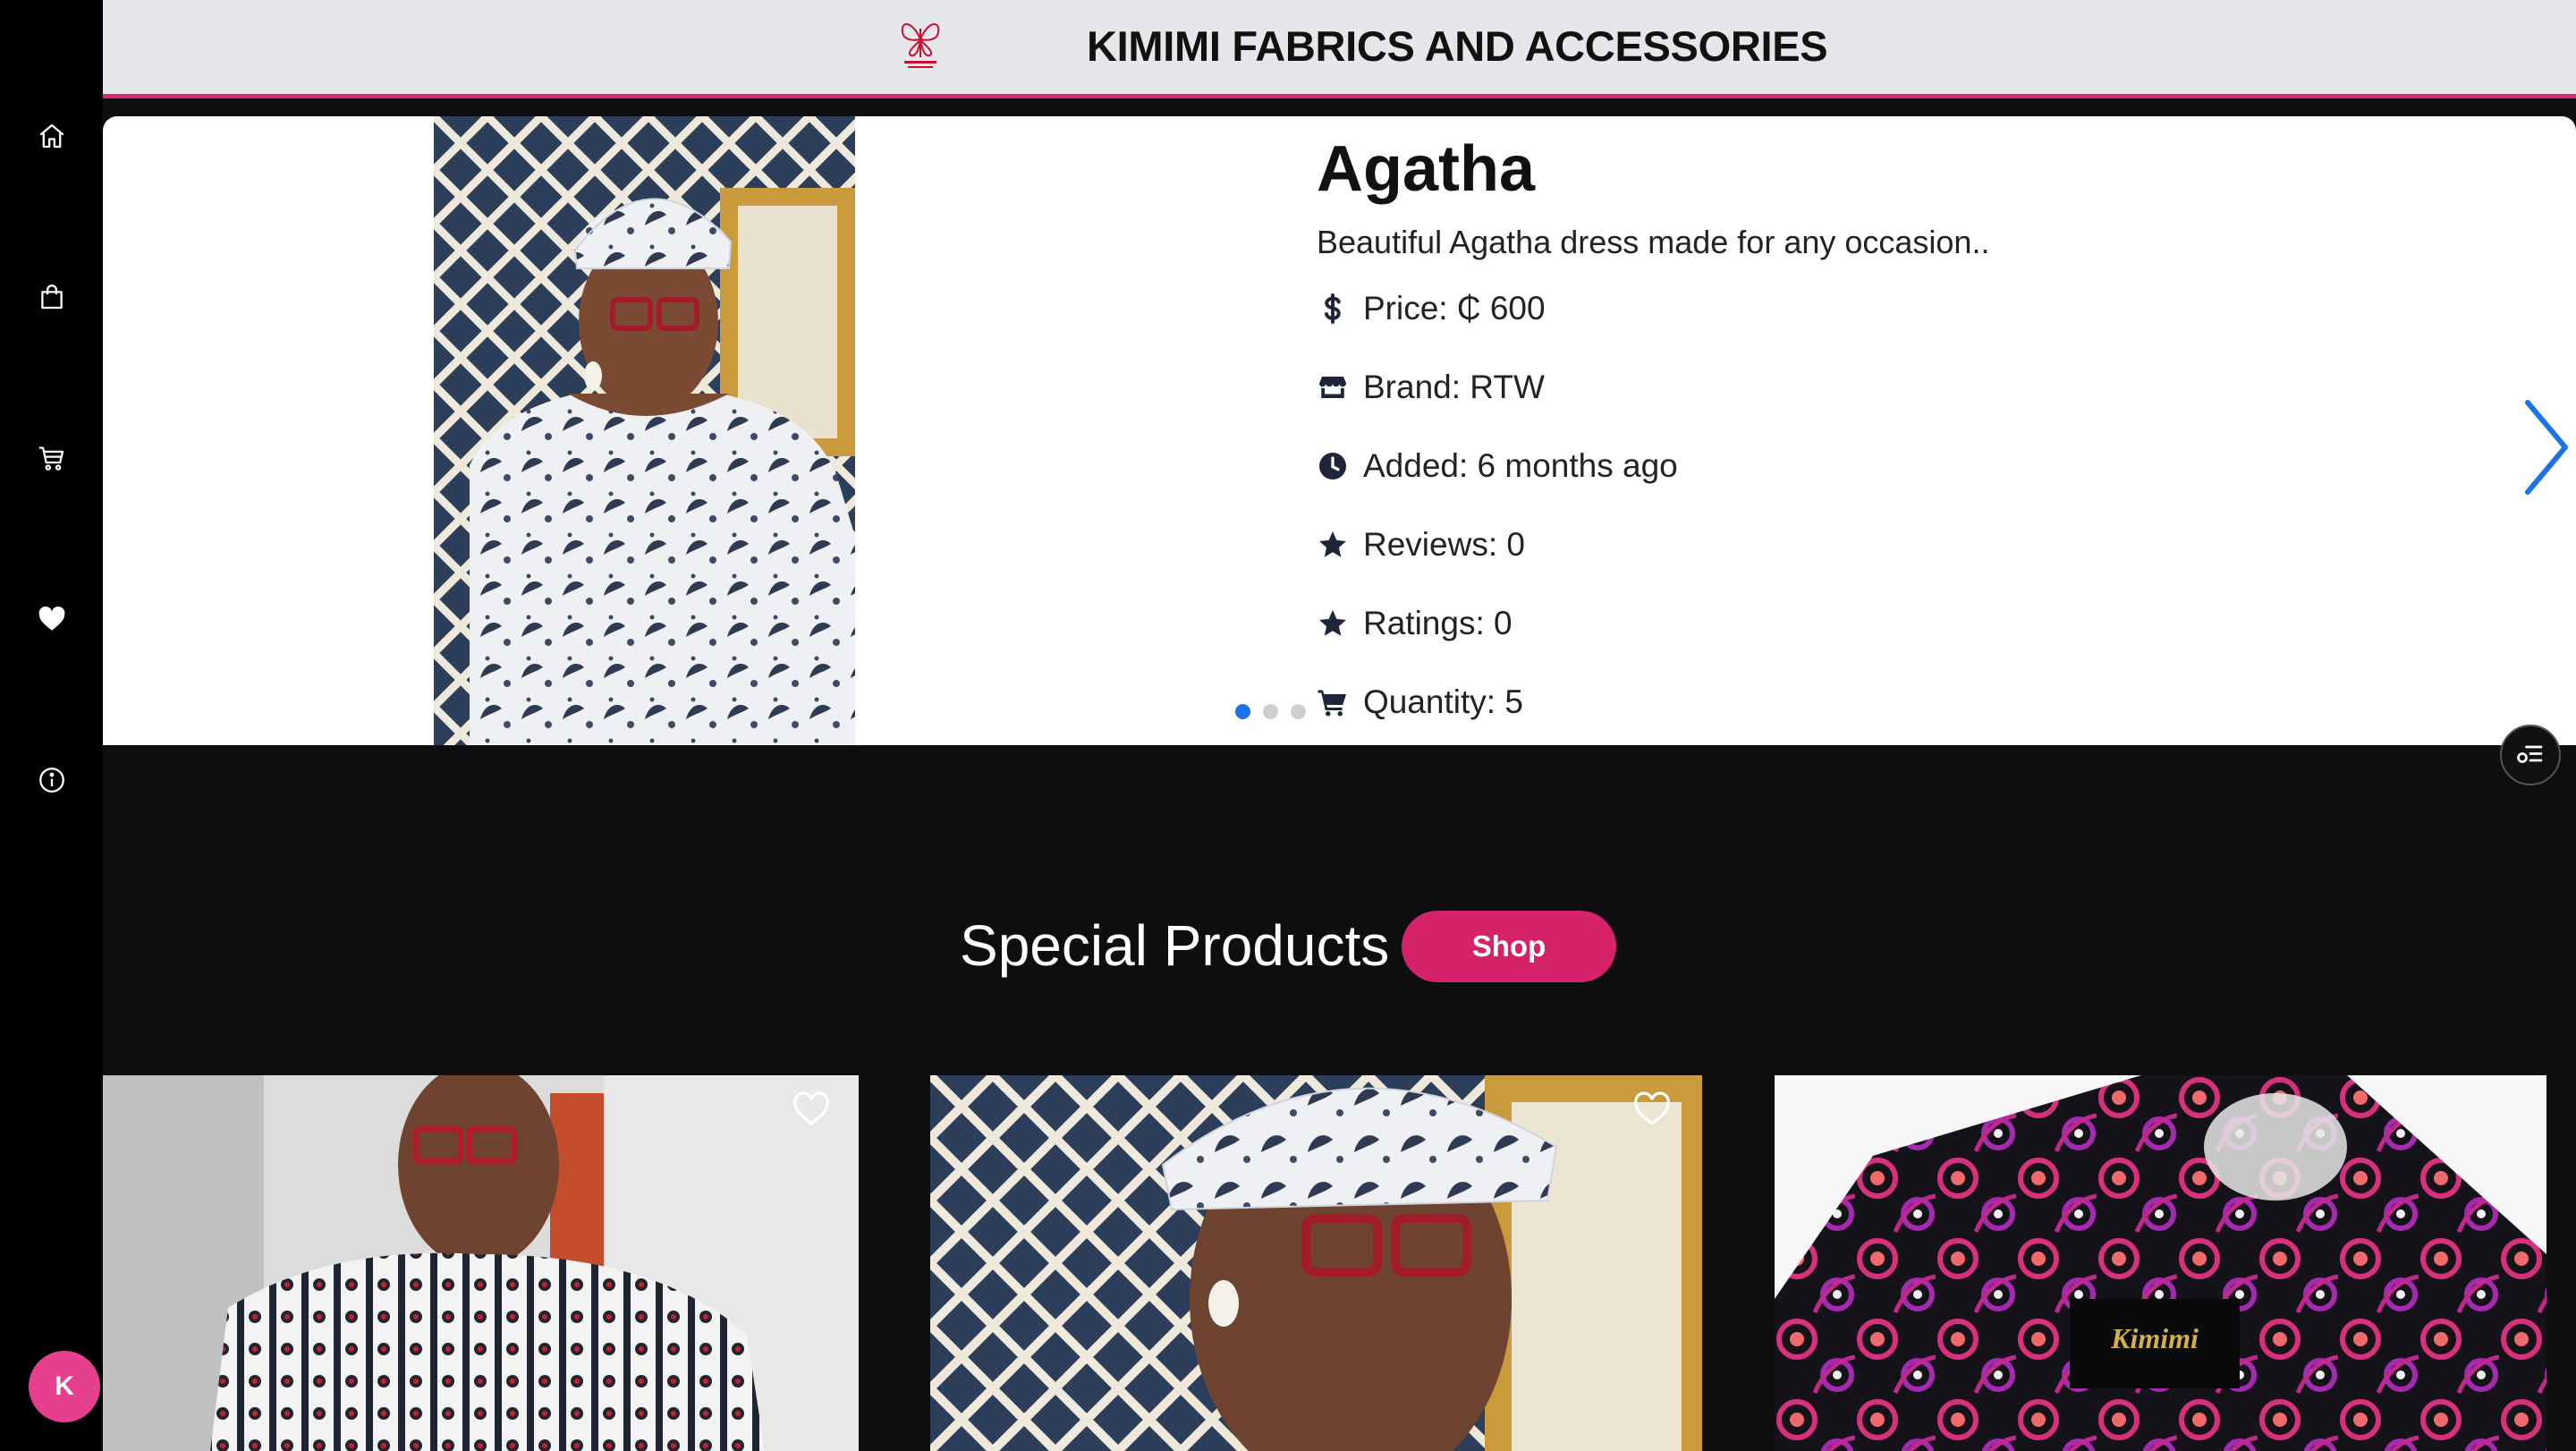  Describe the element at coordinates (1332, 466) in the screenshot. I see `clock-icon` at that location.